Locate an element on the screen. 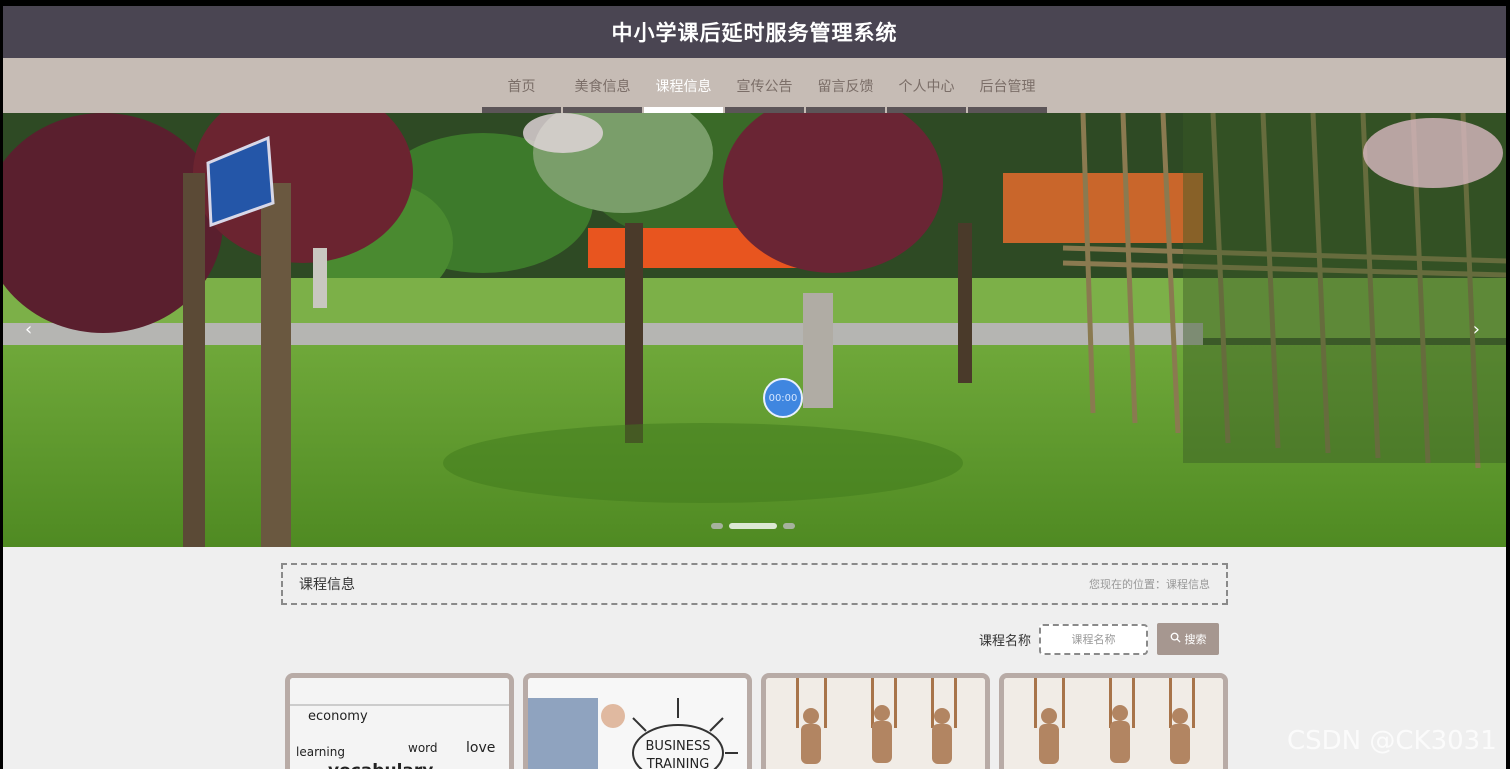 The image size is (1510, 769). svg-text: word is located at coordinates (423, 748).